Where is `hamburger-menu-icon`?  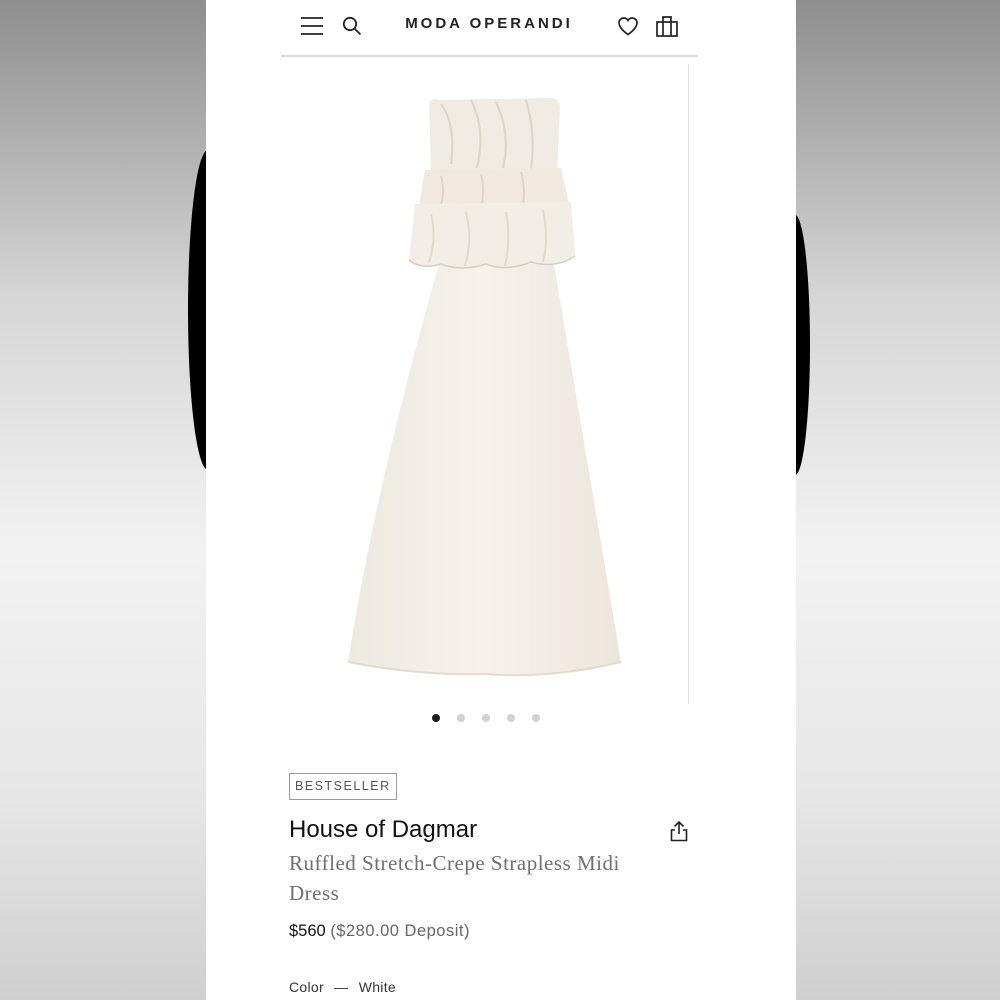
hamburger-menu-icon is located at coordinates (312, 26).